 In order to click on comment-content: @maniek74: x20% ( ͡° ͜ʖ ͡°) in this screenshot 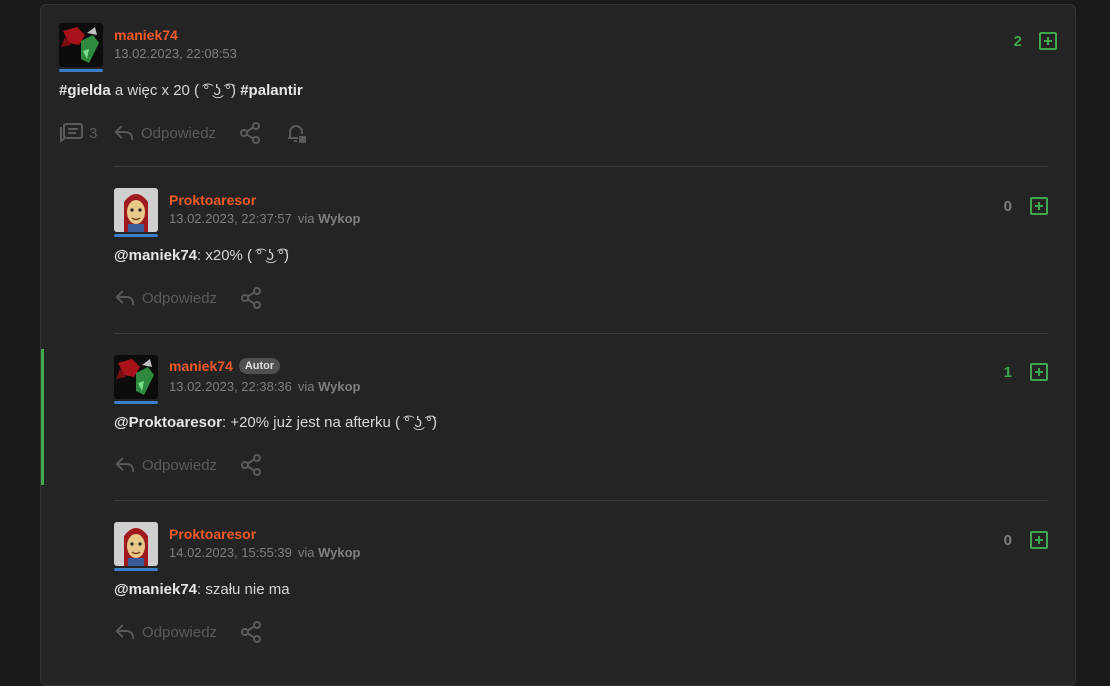, I will do `click(201, 255)`.